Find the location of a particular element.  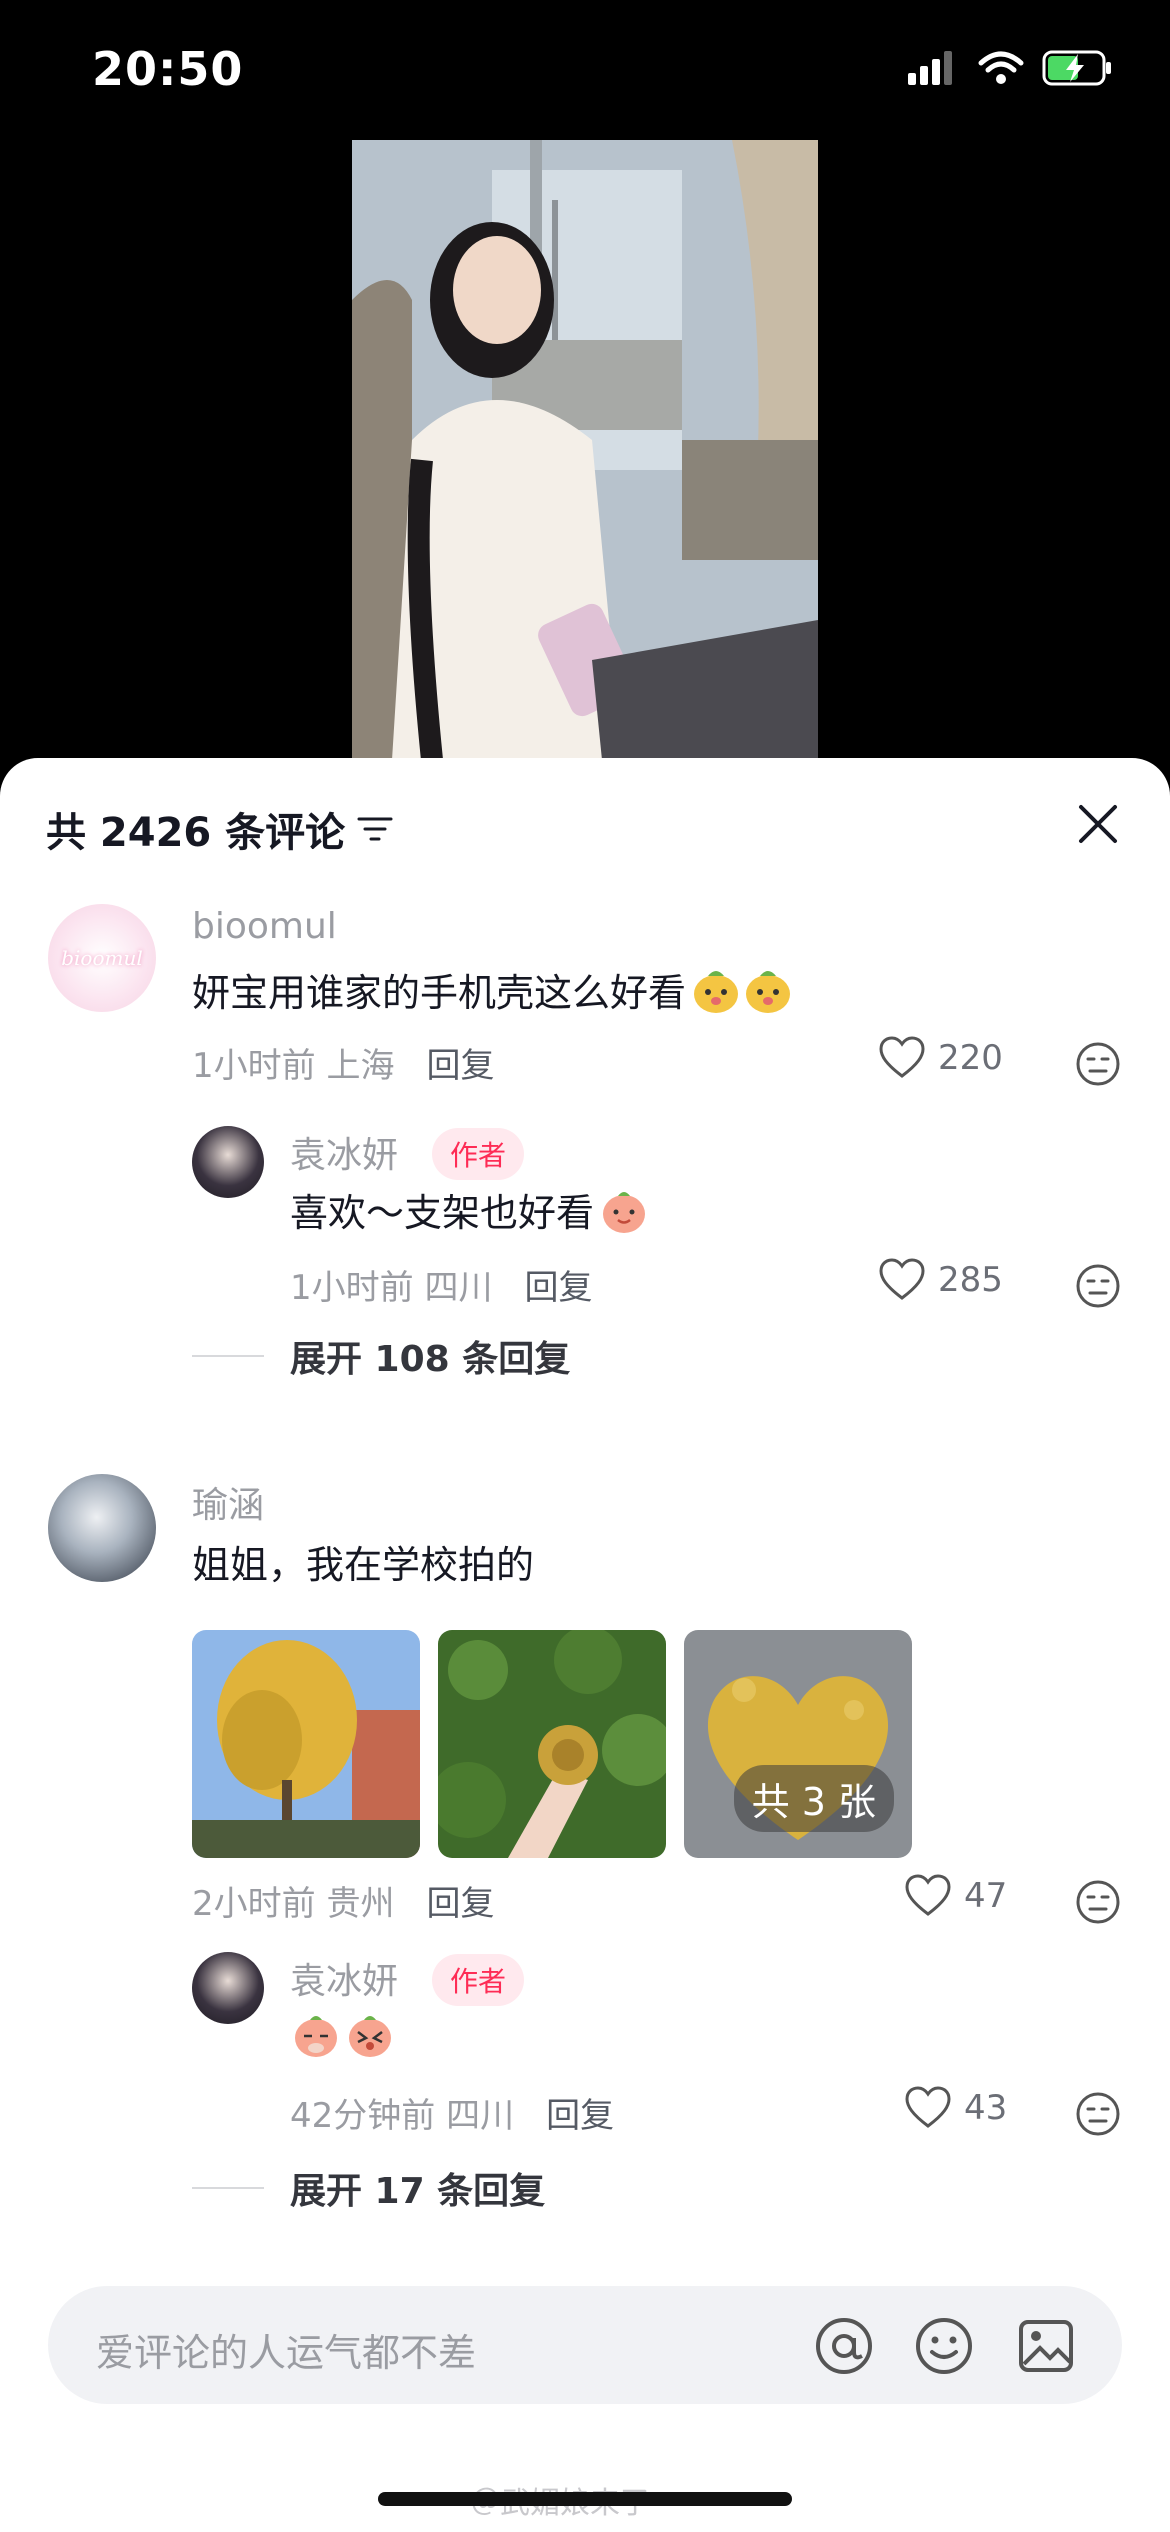

status-time: 20:50 is located at coordinates (168, 69).